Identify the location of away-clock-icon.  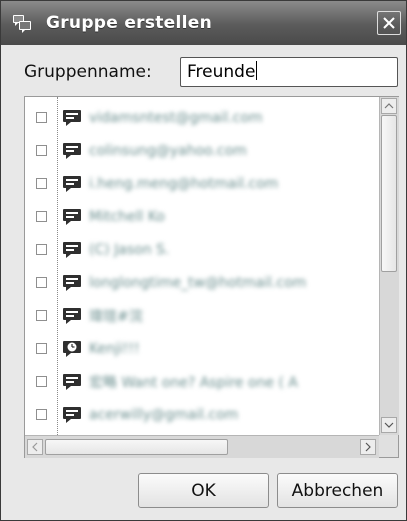
(72, 348).